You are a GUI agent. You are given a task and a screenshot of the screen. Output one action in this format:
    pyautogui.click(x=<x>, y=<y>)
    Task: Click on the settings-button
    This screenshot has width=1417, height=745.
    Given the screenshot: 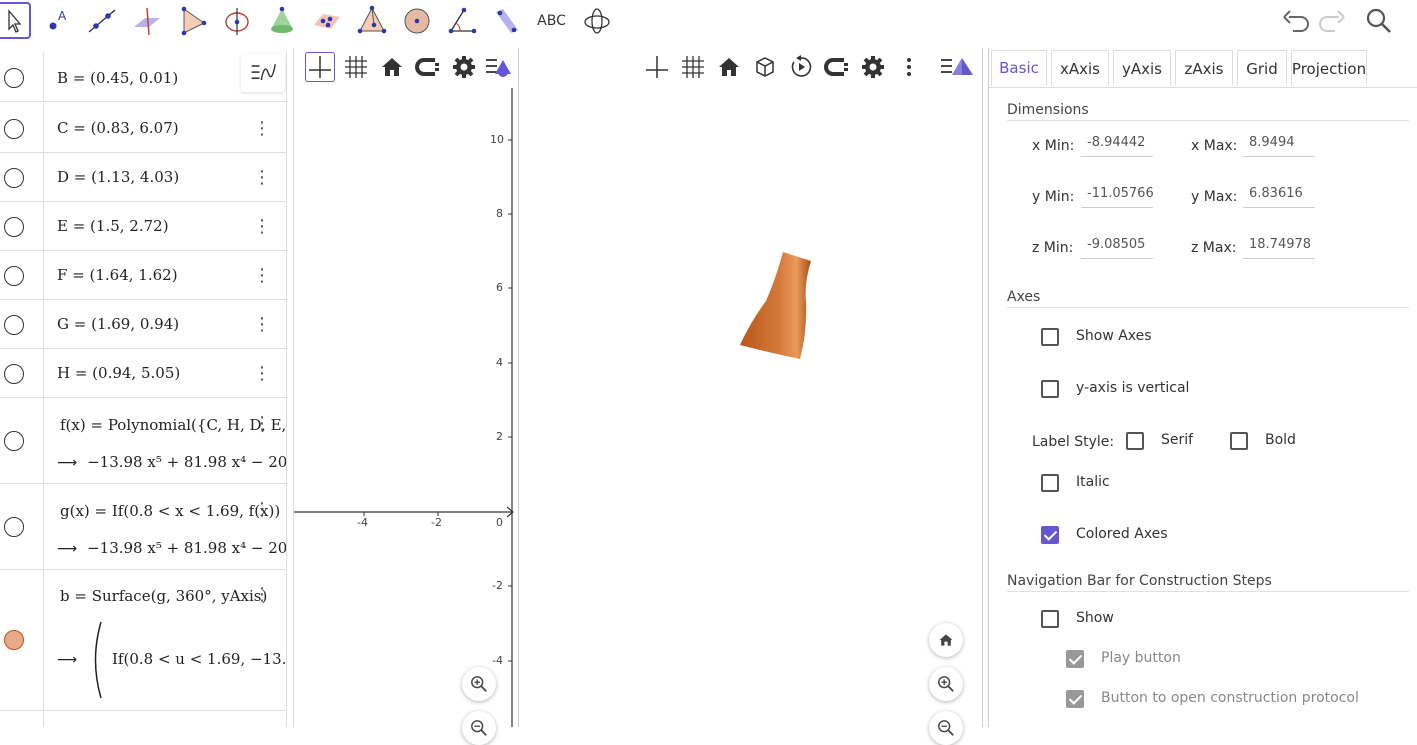 What is the action you would take?
    pyautogui.click(x=464, y=67)
    